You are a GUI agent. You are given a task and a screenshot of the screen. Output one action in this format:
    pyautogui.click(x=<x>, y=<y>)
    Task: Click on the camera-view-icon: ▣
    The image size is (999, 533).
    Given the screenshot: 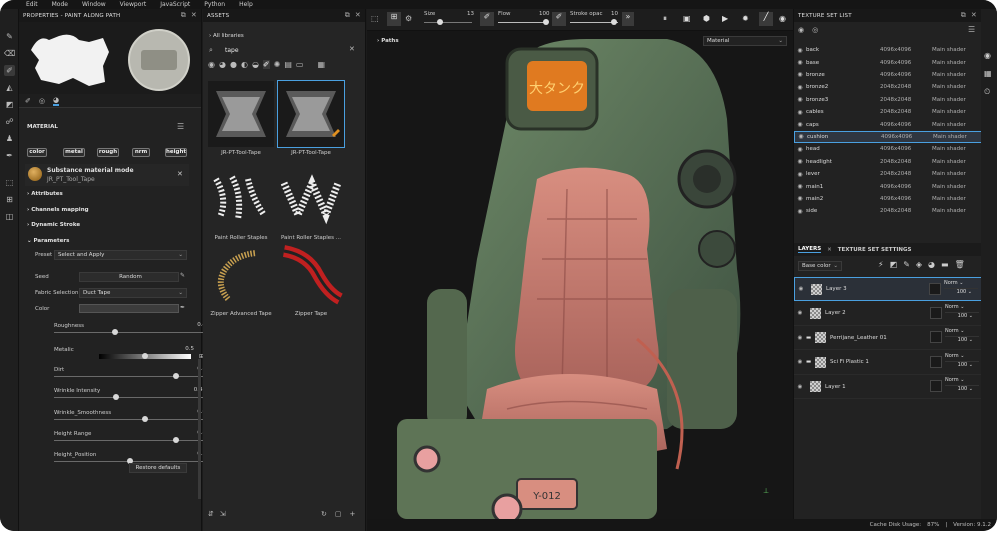 What is the action you would take?
    pyautogui.click(x=687, y=18)
    